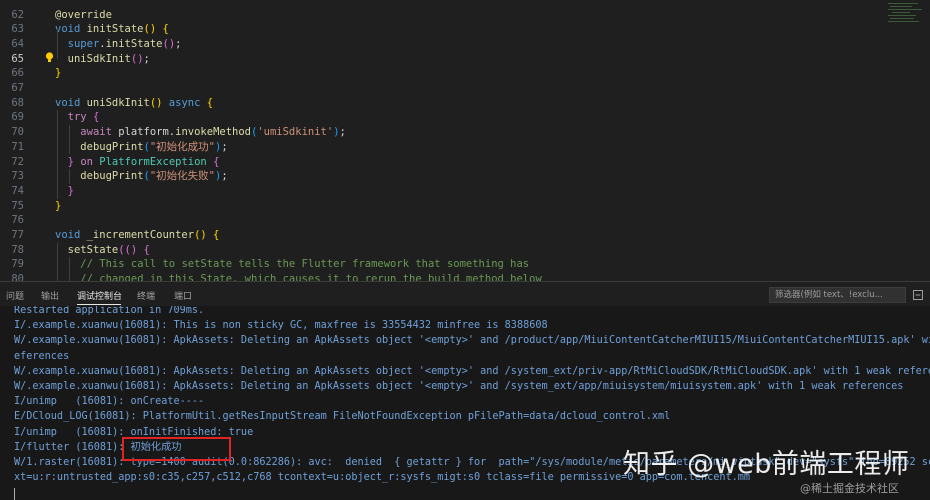  I want to click on code-line: 69 try {, so click(440, 117).